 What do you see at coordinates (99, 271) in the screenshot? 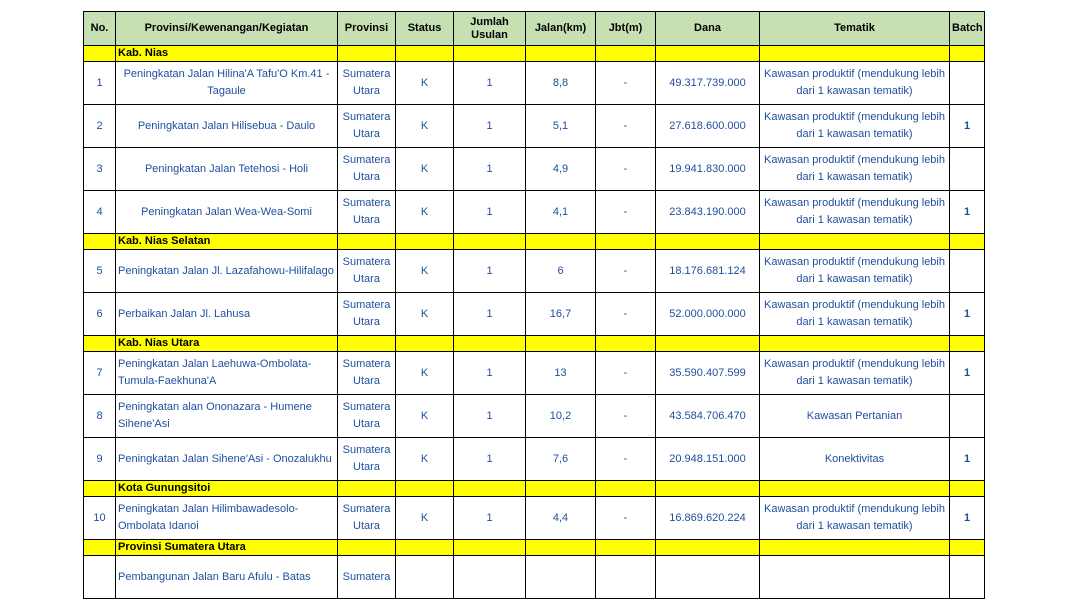
I see `cell-no: 5` at bounding box center [99, 271].